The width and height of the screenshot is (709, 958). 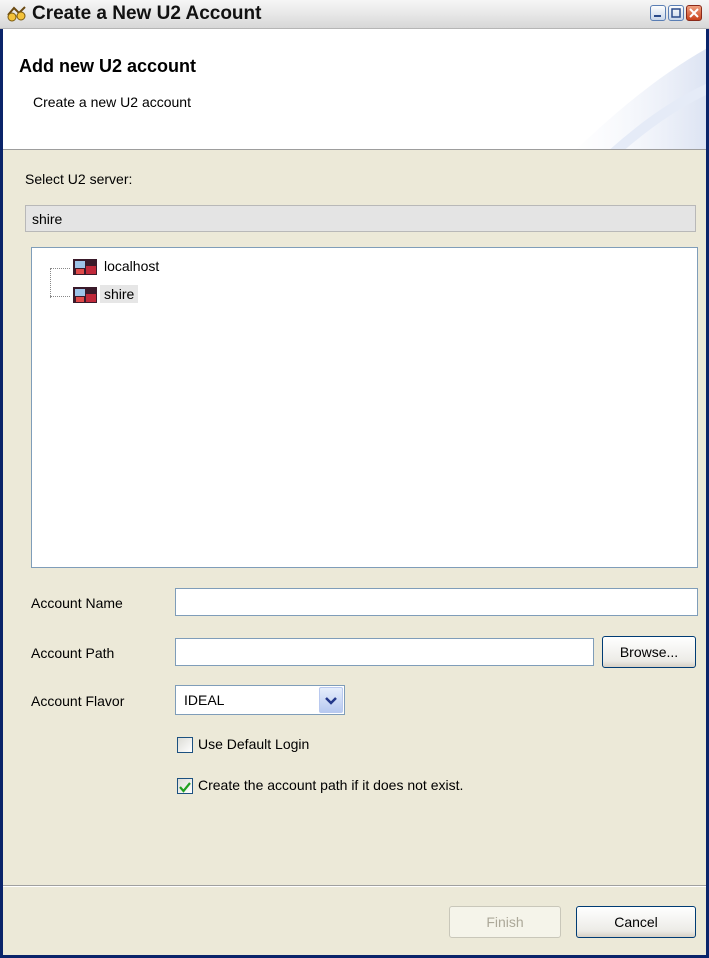 I want to click on window-title: Create a New U2 Account, so click(x=147, y=13).